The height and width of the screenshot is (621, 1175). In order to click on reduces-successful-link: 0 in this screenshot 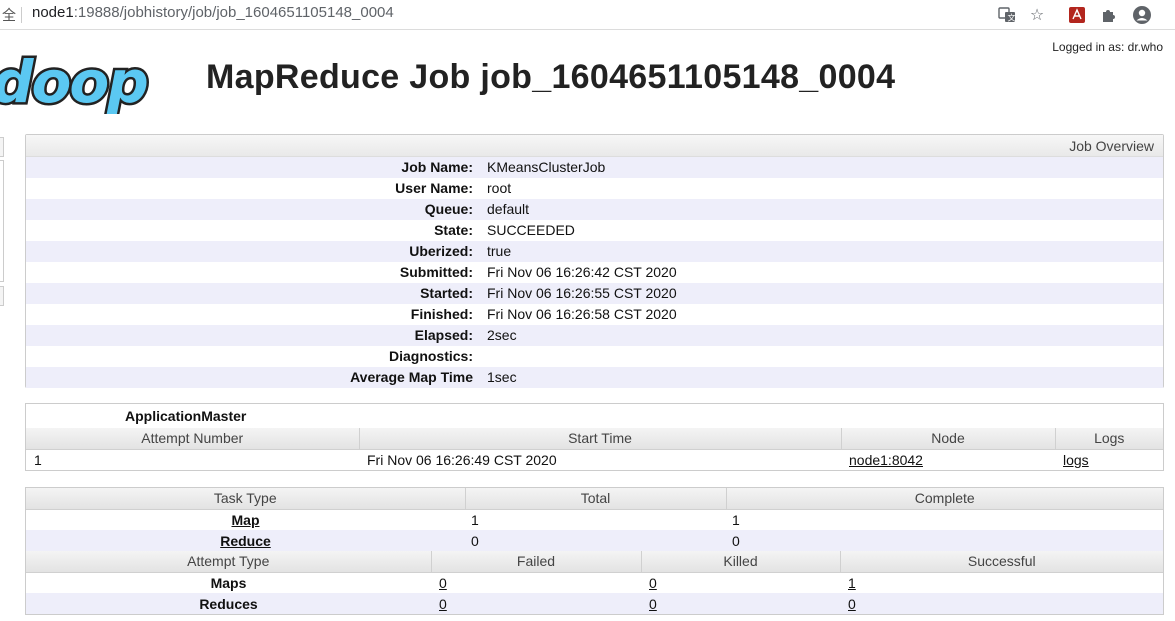, I will do `click(852, 604)`.